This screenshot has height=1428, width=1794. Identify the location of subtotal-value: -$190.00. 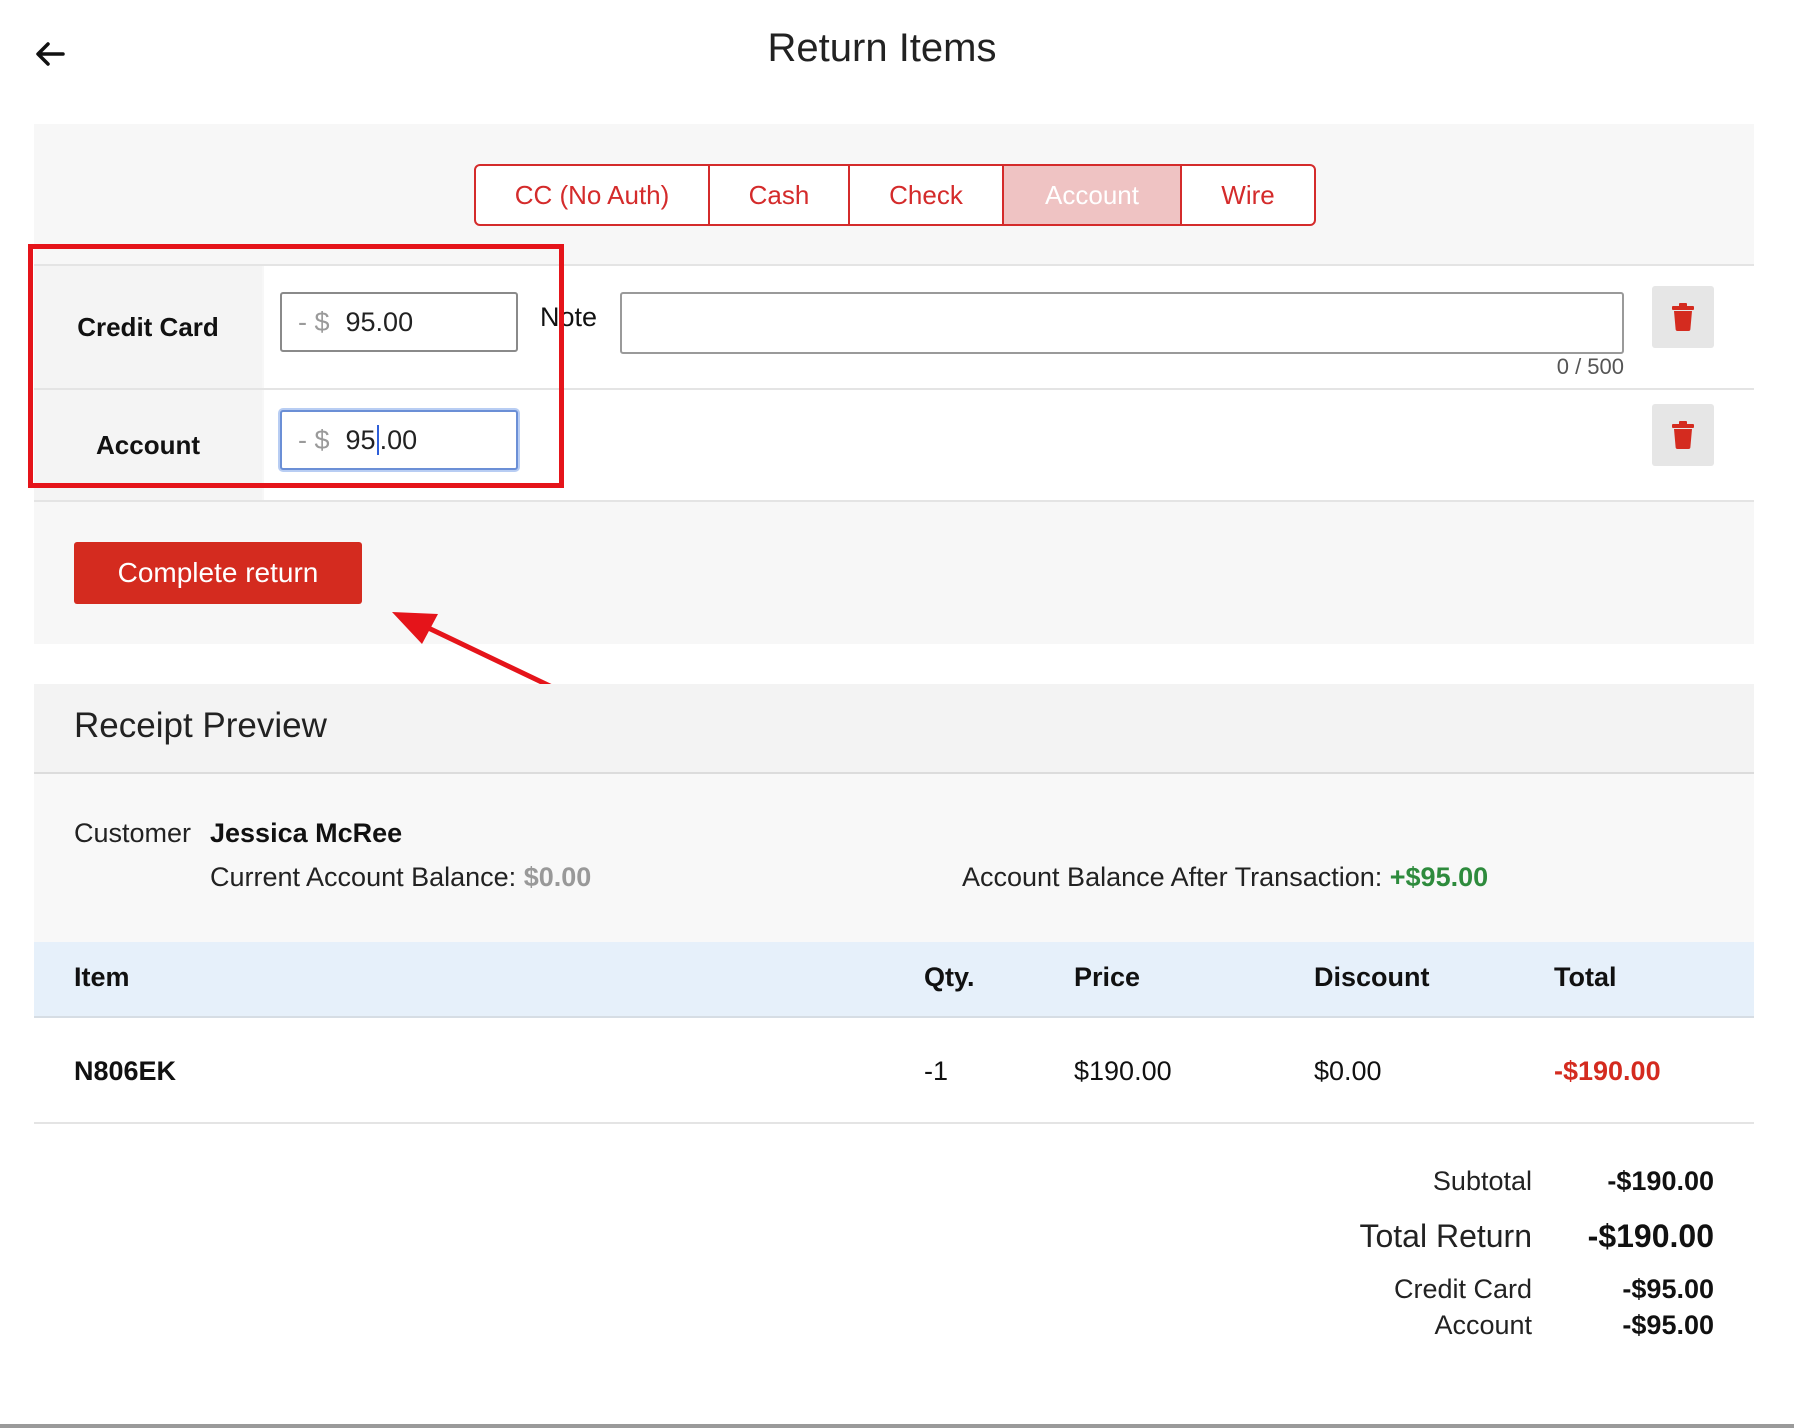
(1660, 1181).